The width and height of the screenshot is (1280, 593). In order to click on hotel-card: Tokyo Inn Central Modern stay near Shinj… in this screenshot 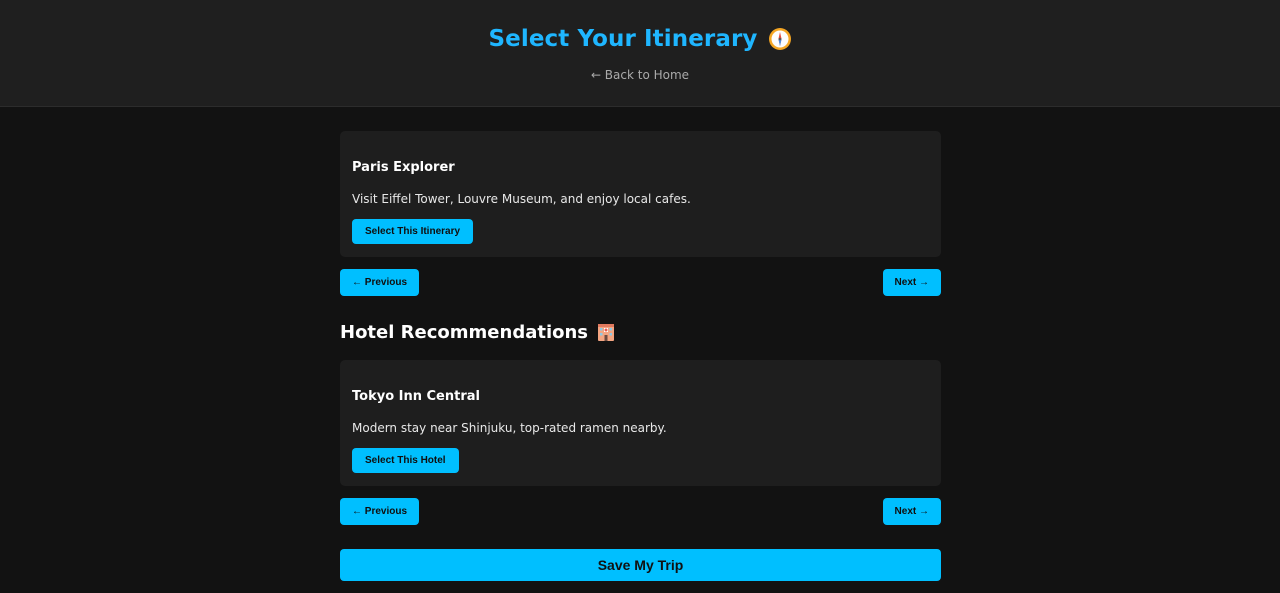, I will do `click(640, 423)`.